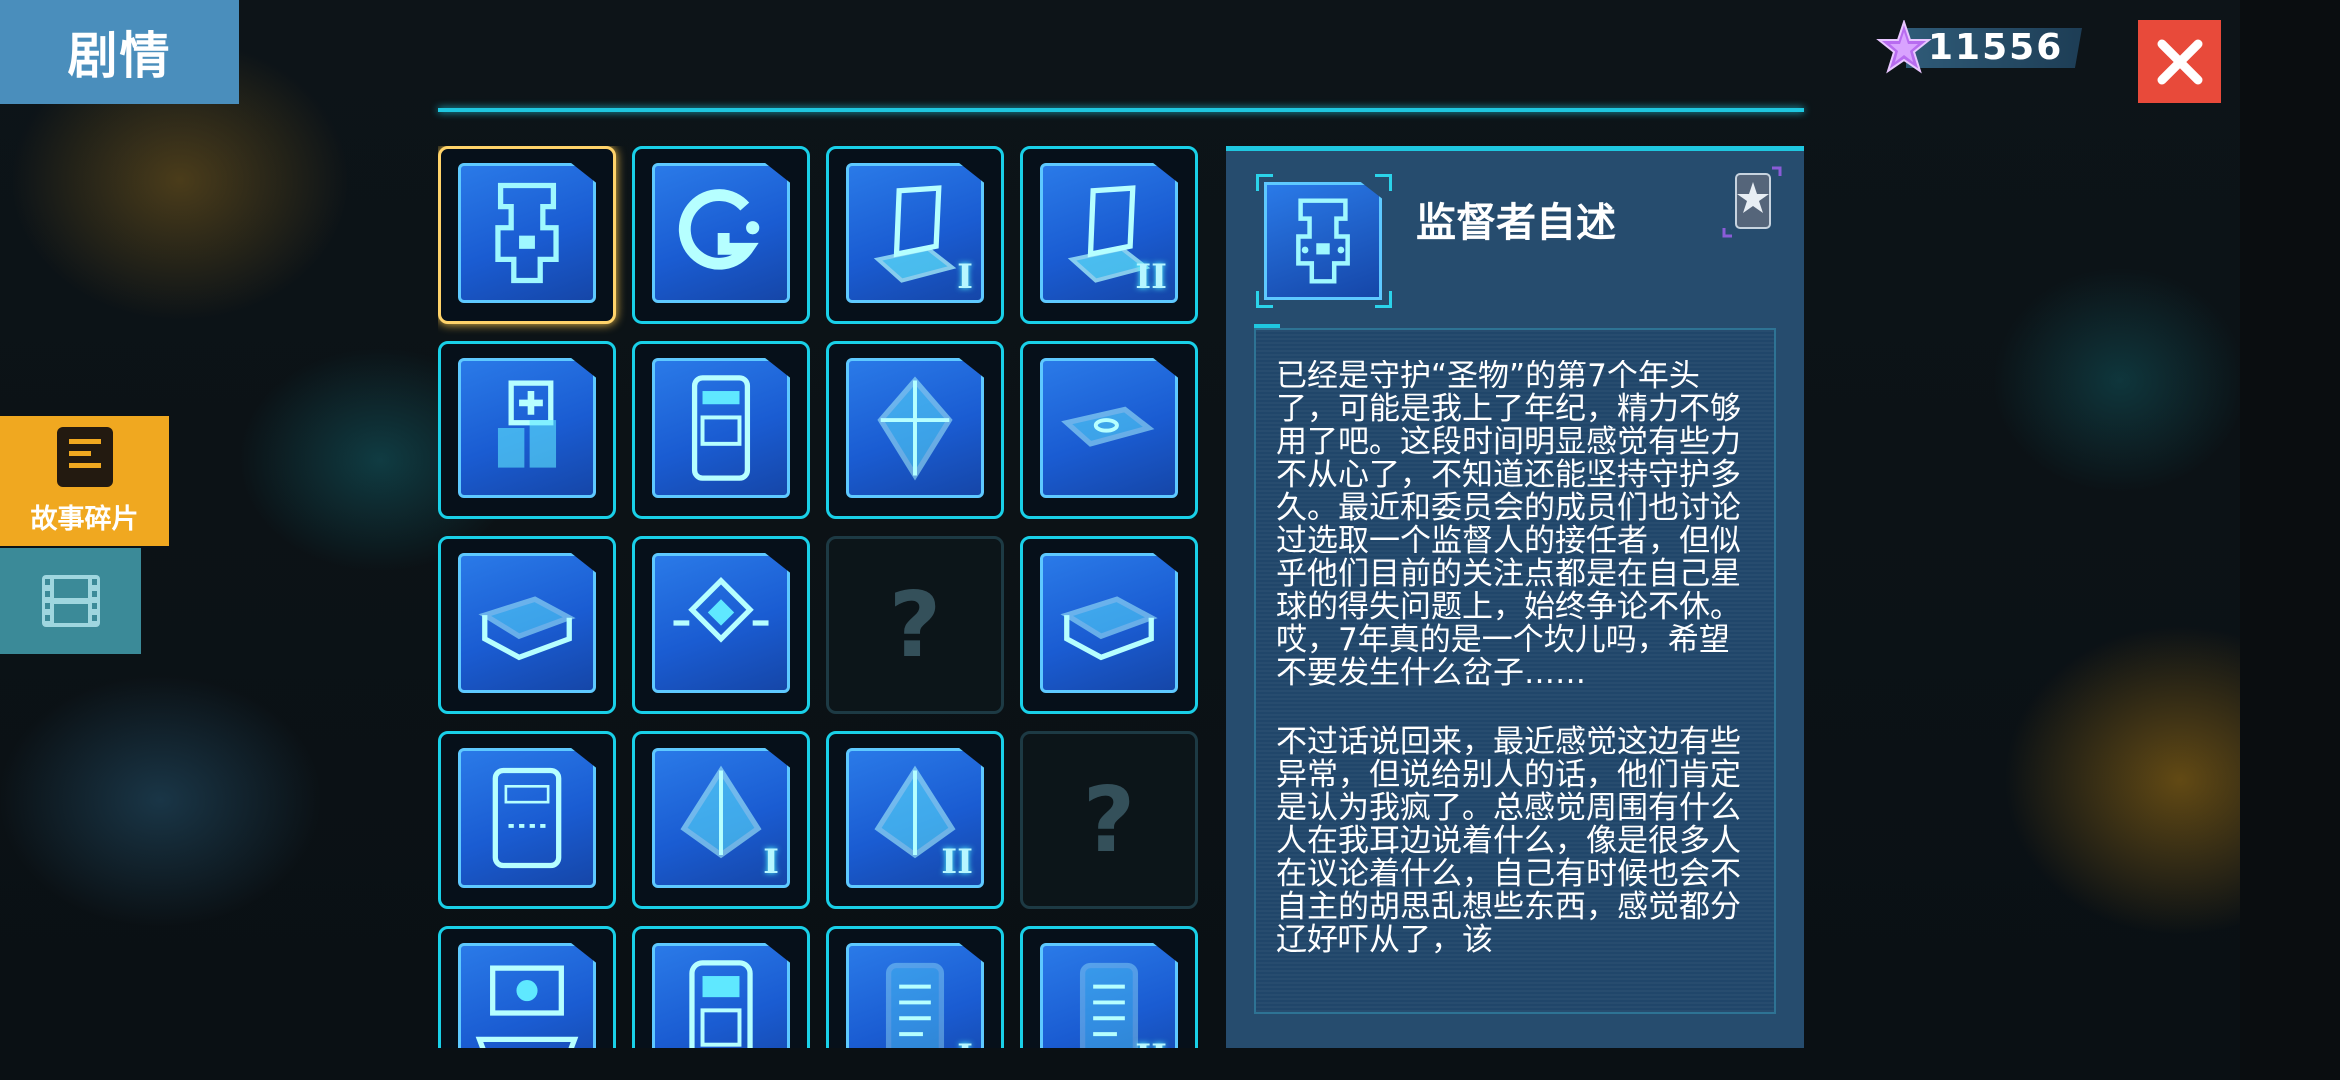 The height and width of the screenshot is (1080, 2340). Describe the element at coordinates (719, 229) in the screenshot. I see `g-logo-icon` at that location.